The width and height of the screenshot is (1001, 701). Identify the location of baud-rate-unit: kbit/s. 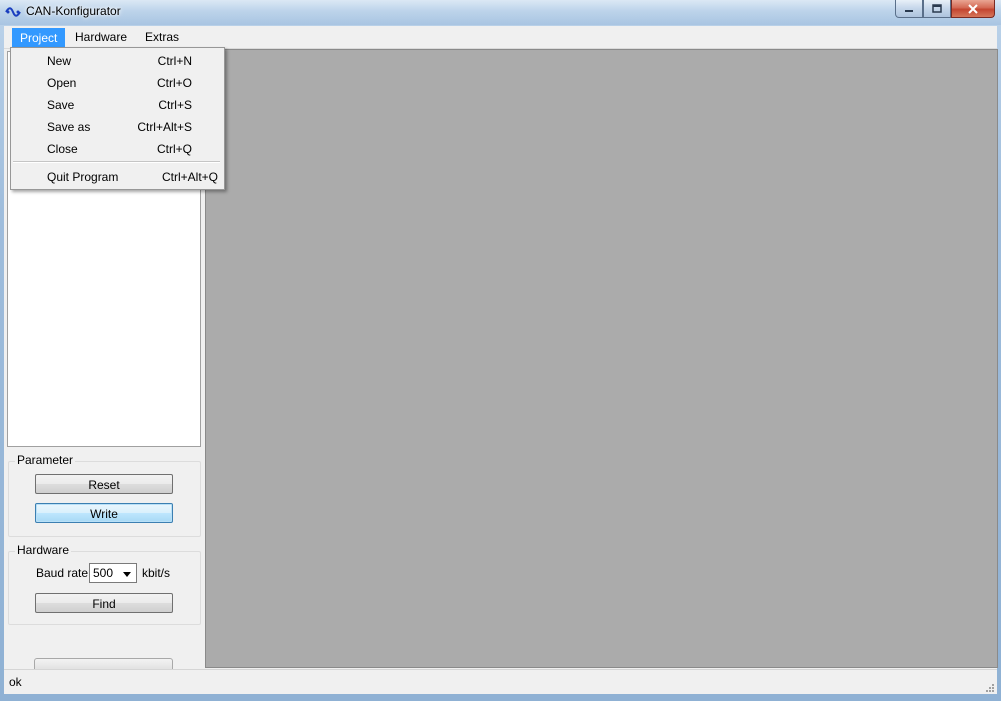
(156, 573).